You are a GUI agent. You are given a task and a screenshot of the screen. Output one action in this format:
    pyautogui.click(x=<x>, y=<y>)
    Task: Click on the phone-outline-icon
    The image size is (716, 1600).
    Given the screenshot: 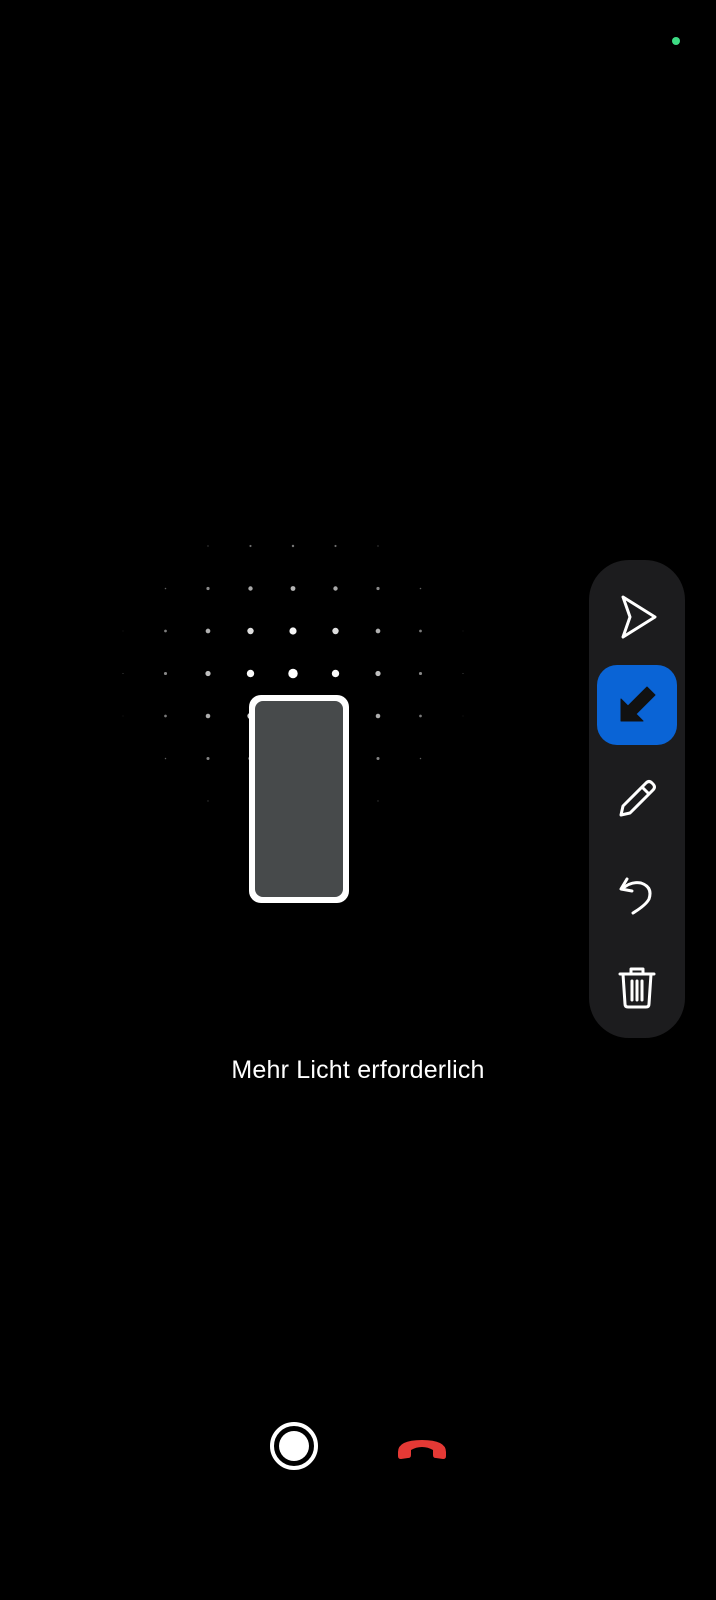 What is the action you would take?
    pyautogui.click(x=299, y=799)
    